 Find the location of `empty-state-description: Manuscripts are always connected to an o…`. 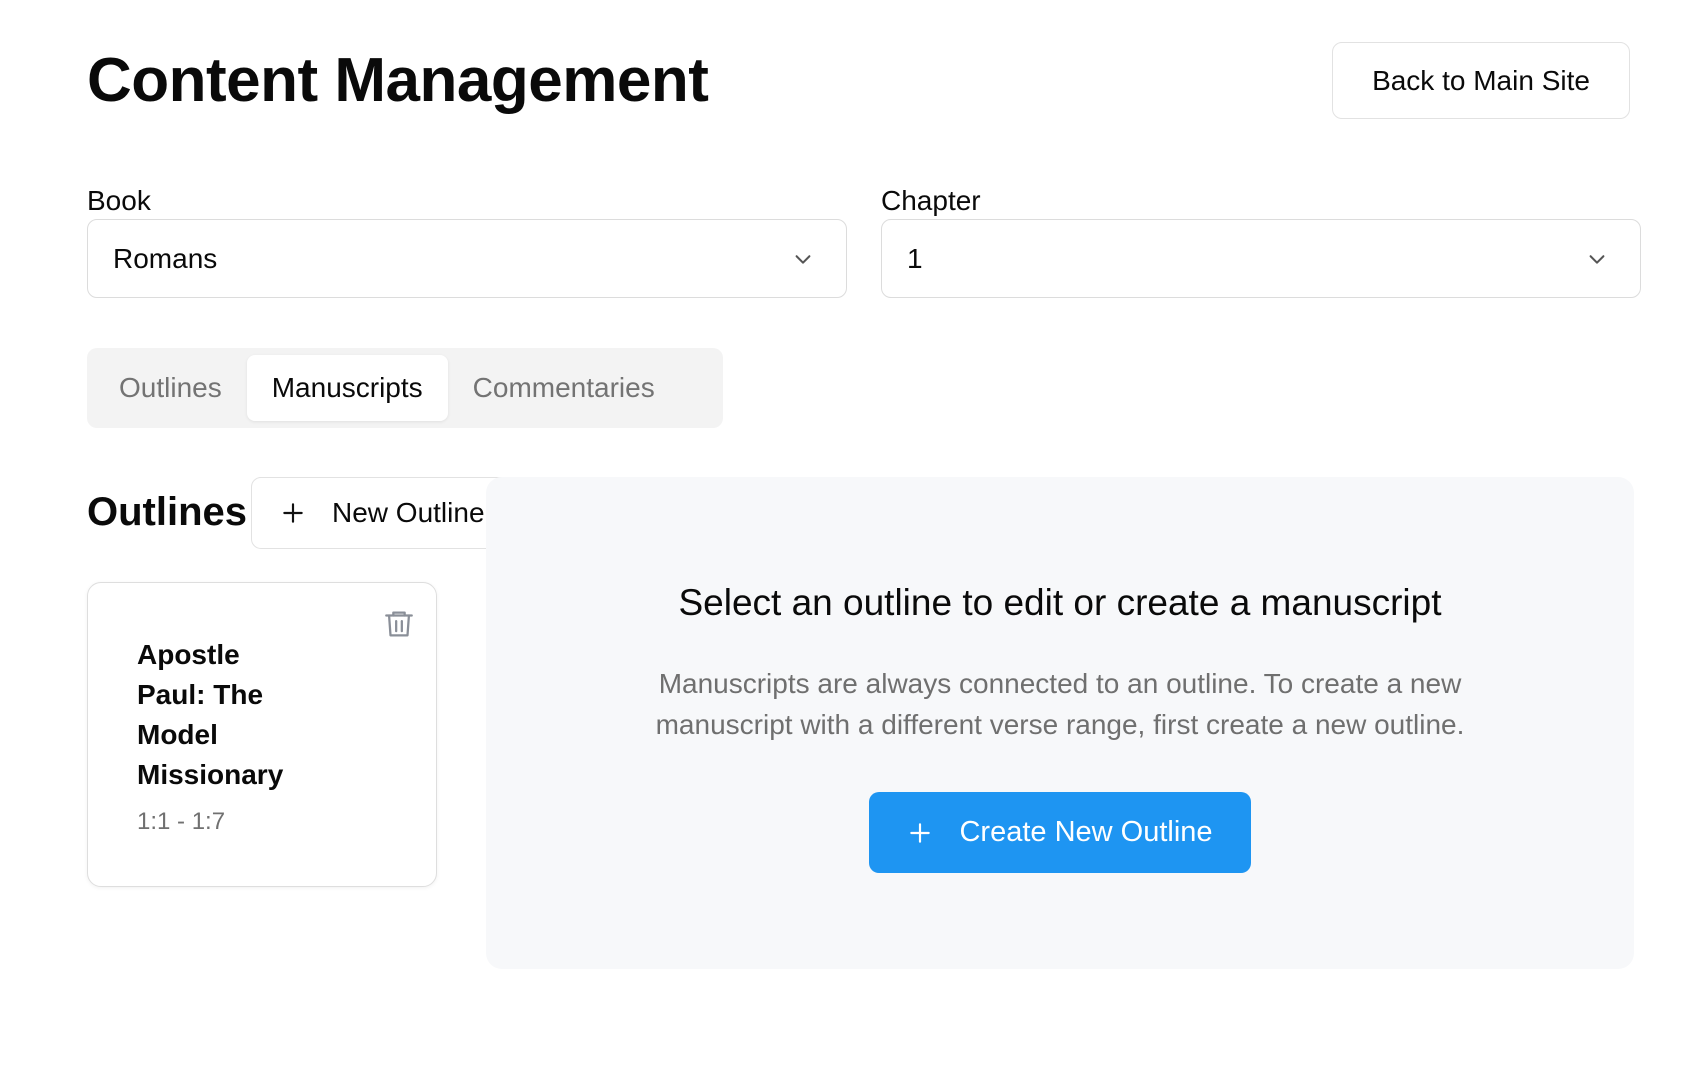

empty-state-description: Manuscripts are always connected to an o… is located at coordinates (1060, 704).